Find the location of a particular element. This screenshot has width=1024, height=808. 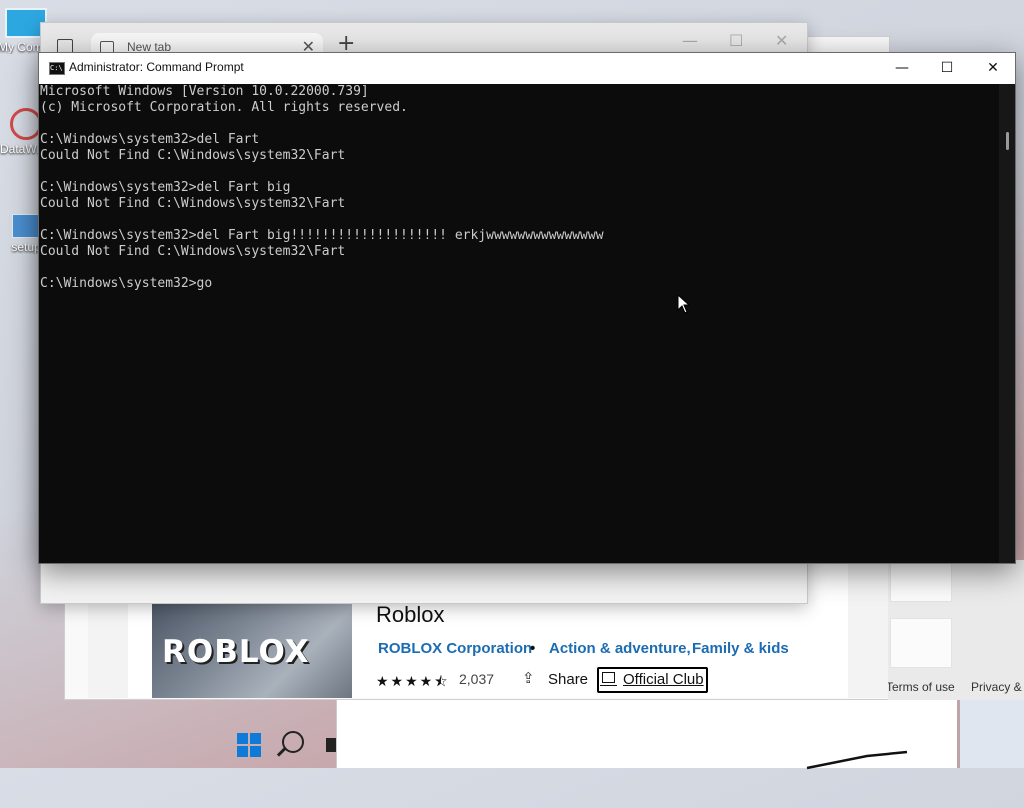

minimize-button: — is located at coordinates (902, 68).